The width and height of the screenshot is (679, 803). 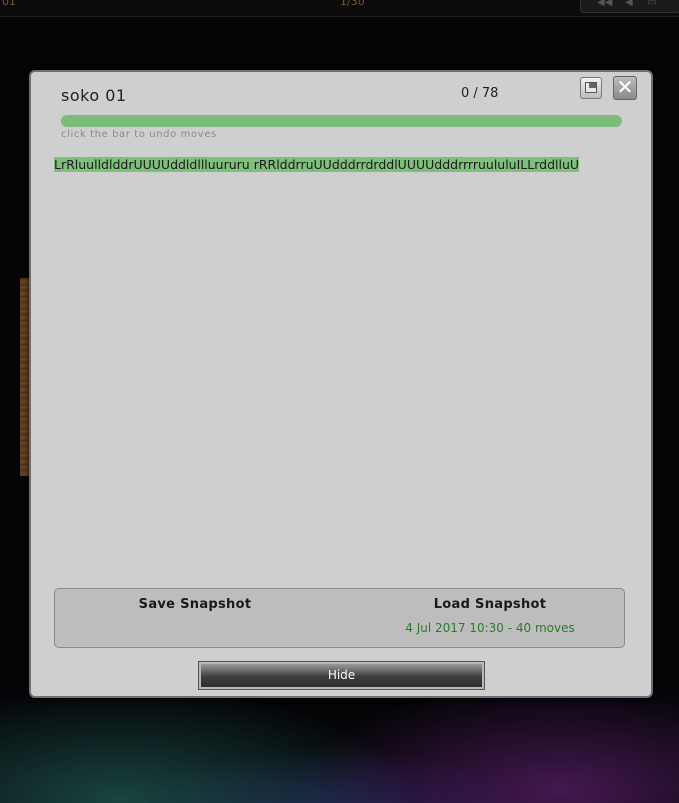 I want to click on level-name: soko 01, so click(x=94, y=95).